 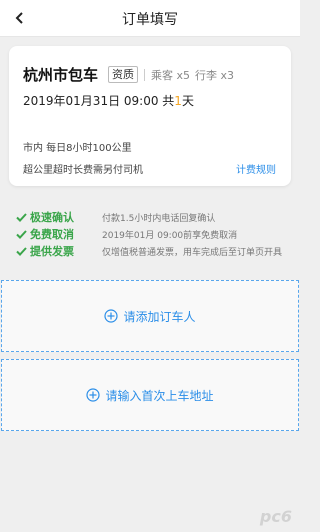 I want to click on add-pickup-address-label: 请输入首次上车地址, so click(x=159, y=395).